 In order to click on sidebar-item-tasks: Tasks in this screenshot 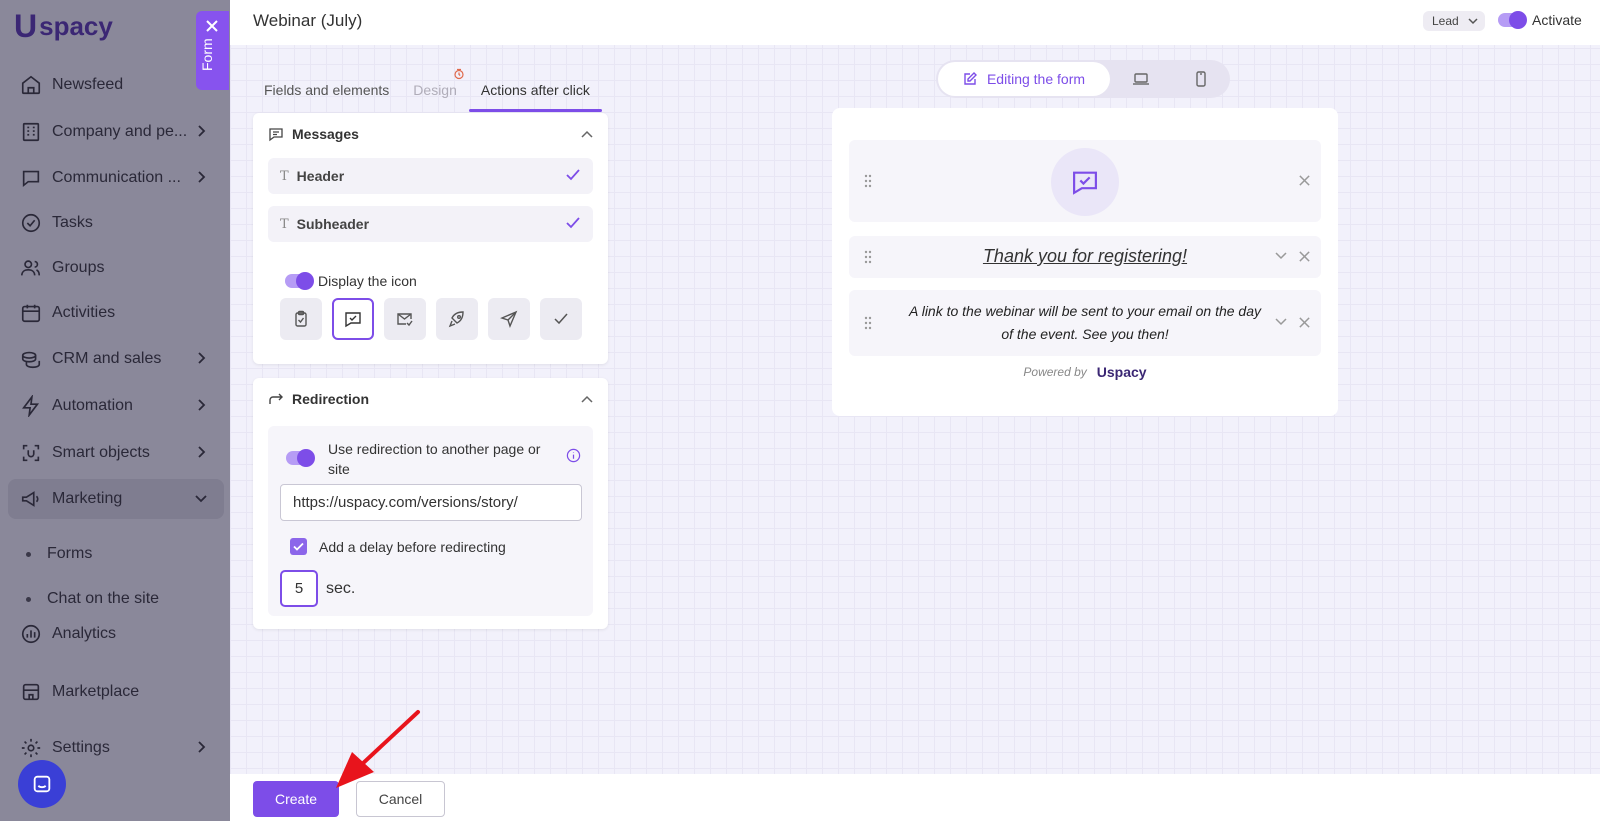, I will do `click(116, 223)`.